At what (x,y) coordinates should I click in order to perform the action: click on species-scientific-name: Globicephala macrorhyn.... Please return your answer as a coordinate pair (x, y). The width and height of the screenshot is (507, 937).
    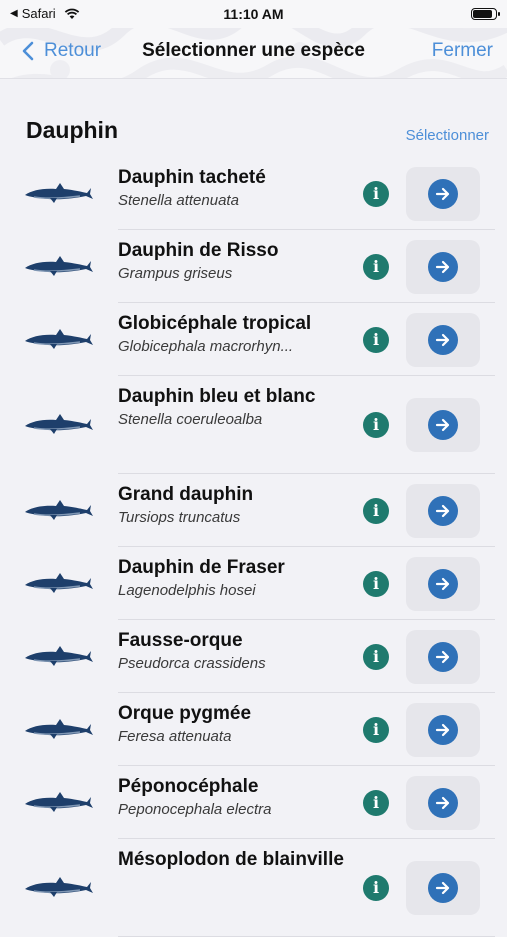
    Looking at the image, I should click on (206, 346).